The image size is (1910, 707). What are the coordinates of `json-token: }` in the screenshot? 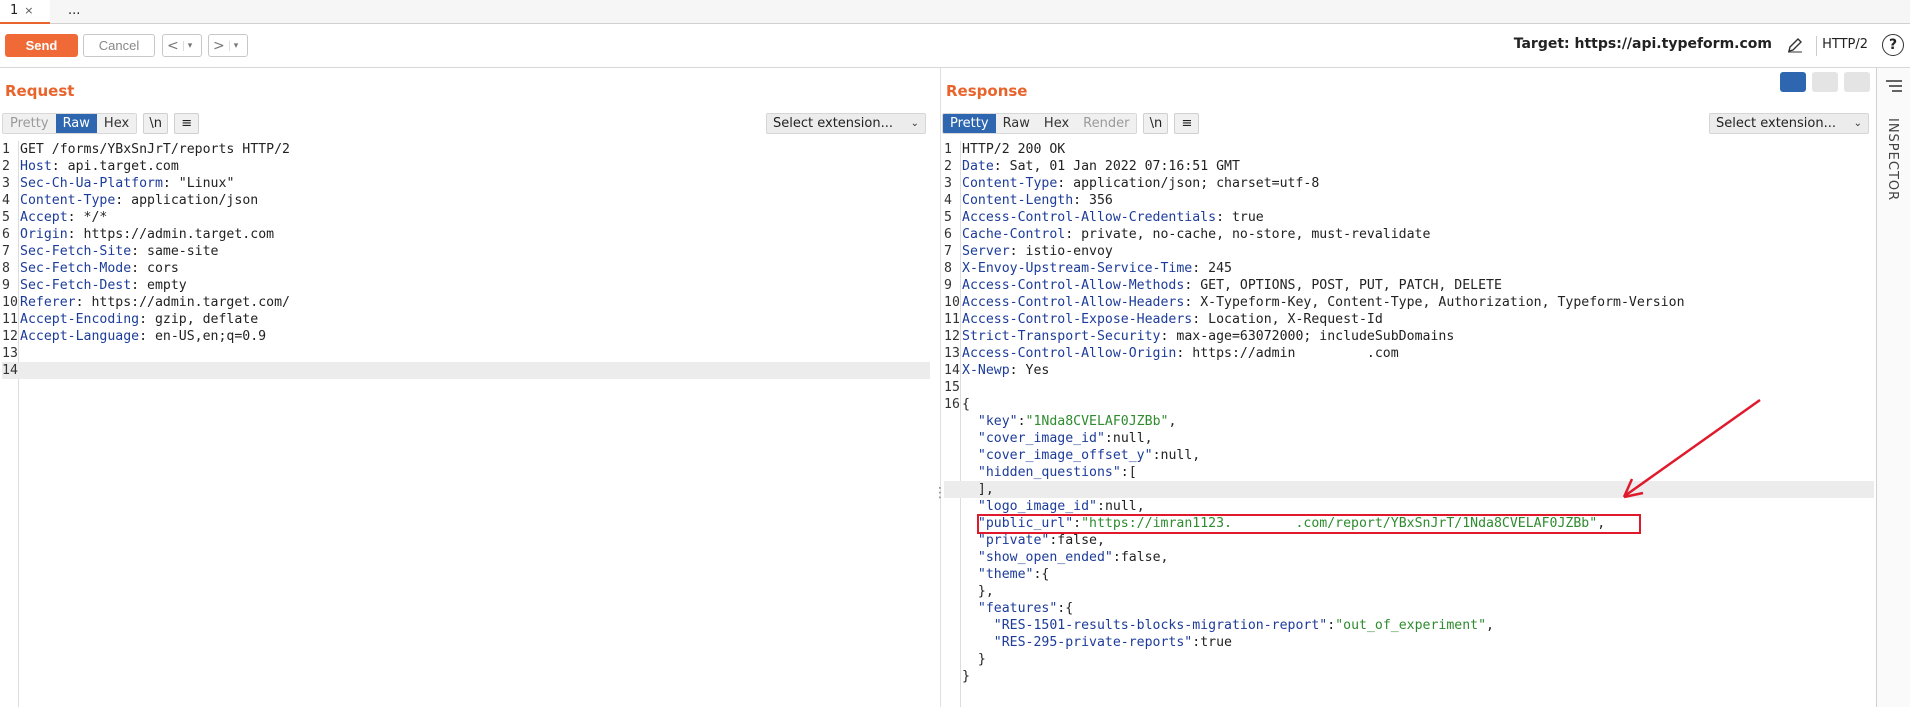 It's located at (974, 659).